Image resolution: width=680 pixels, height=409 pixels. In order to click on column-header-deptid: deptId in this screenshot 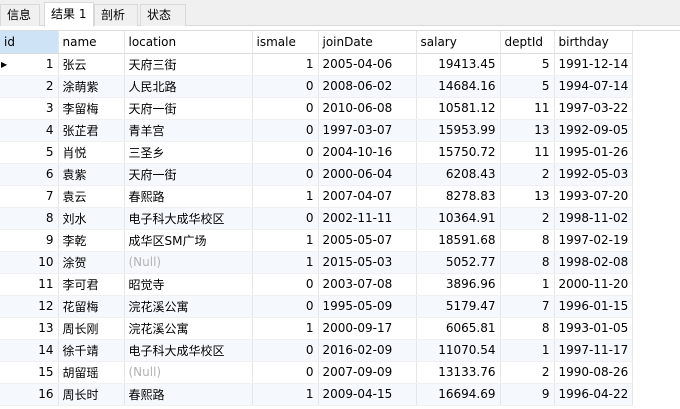, I will do `click(527, 42)`.